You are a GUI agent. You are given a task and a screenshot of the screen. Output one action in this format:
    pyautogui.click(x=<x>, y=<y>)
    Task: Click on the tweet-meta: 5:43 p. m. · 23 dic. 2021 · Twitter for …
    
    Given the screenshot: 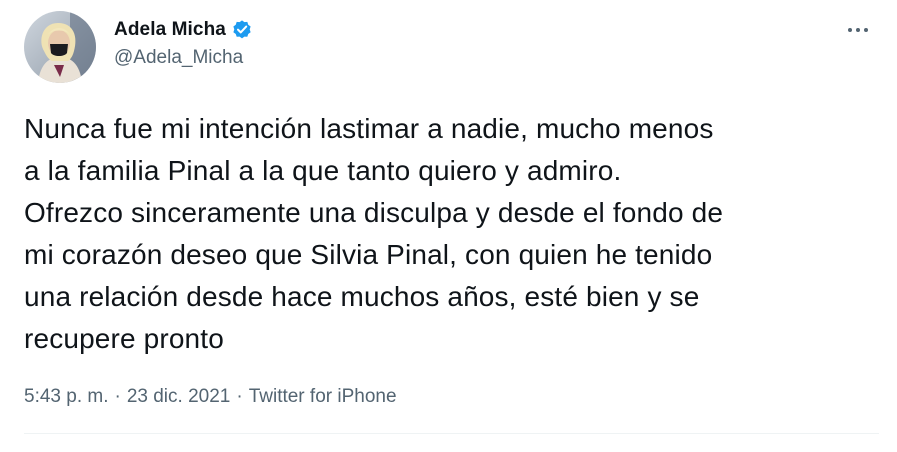 What is the action you would take?
    pyautogui.click(x=210, y=397)
    